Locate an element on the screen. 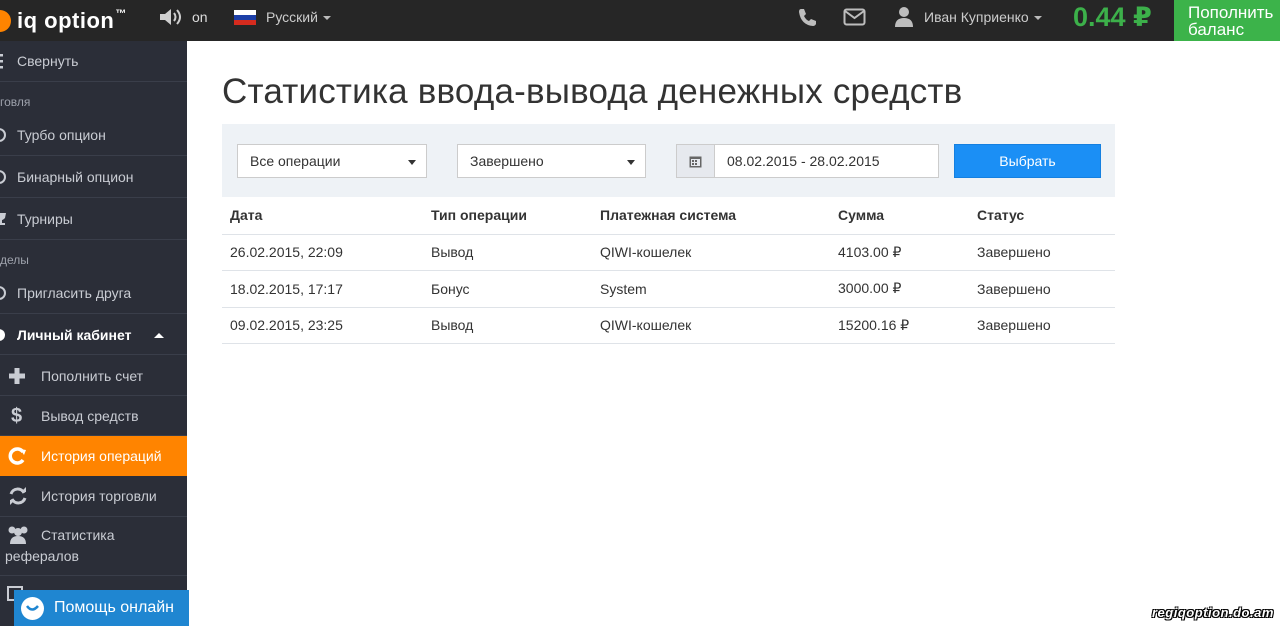 The height and width of the screenshot is (626, 1280). dollar-icon: $ is located at coordinates (17, 416).